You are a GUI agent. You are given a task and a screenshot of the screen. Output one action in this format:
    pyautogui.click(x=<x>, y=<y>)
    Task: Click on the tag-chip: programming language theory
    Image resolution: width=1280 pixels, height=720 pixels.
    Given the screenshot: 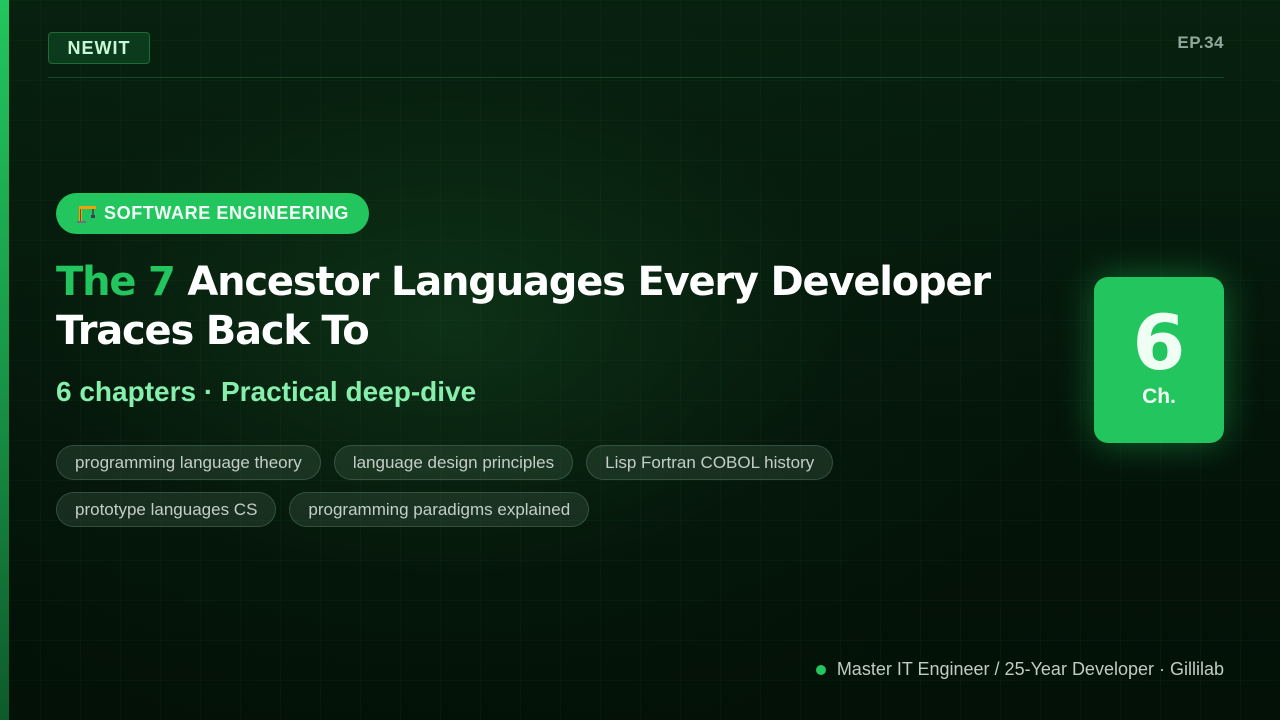 What is the action you would take?
    pyautogui.click(x=188, y=462)
    